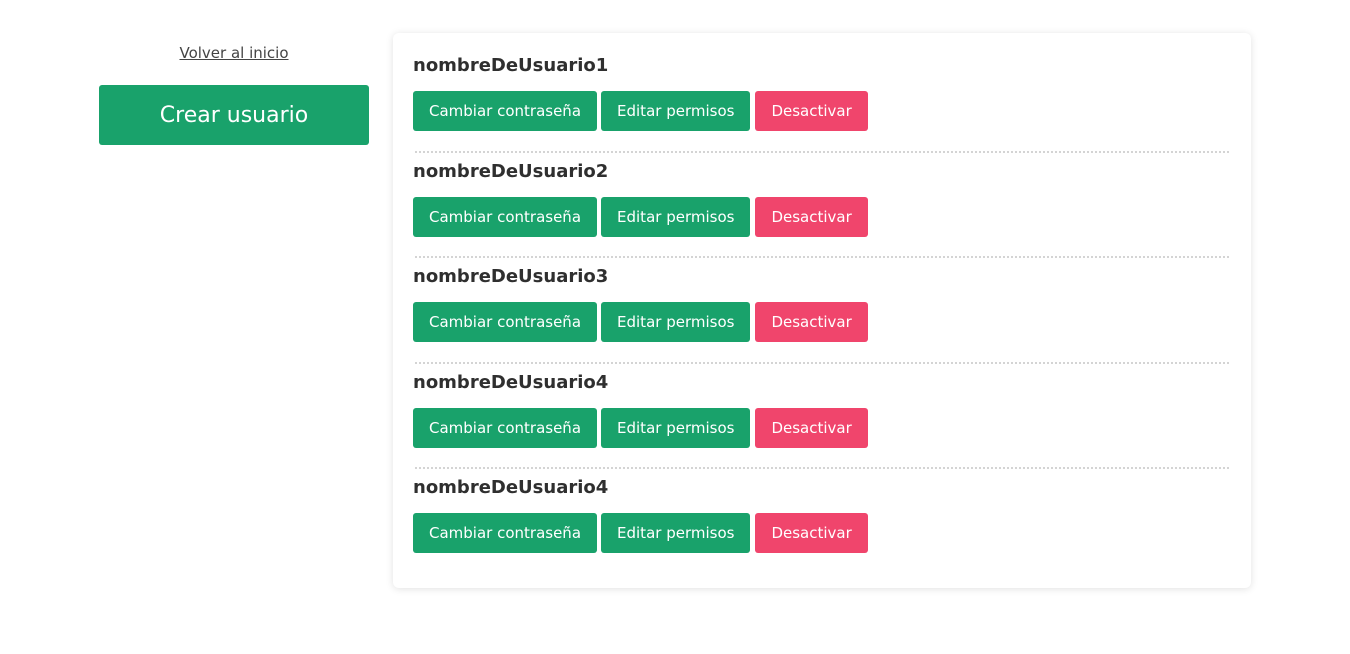 This screenshot has width=1350, height=654. Describe the element at coordinates (234, 115) in the screenshot. I see `create-user-button: Crear usuario` at that location.